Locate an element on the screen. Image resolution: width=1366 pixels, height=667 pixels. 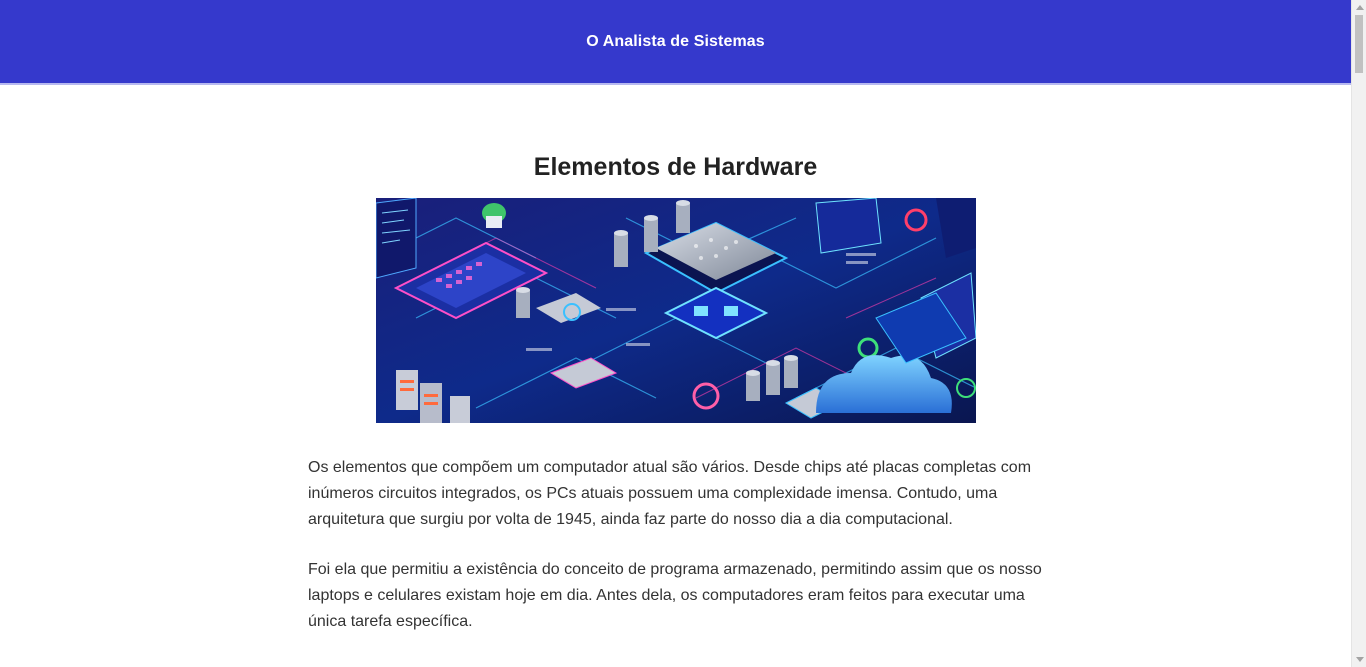
hero-image is located at coordinates (676, 310).